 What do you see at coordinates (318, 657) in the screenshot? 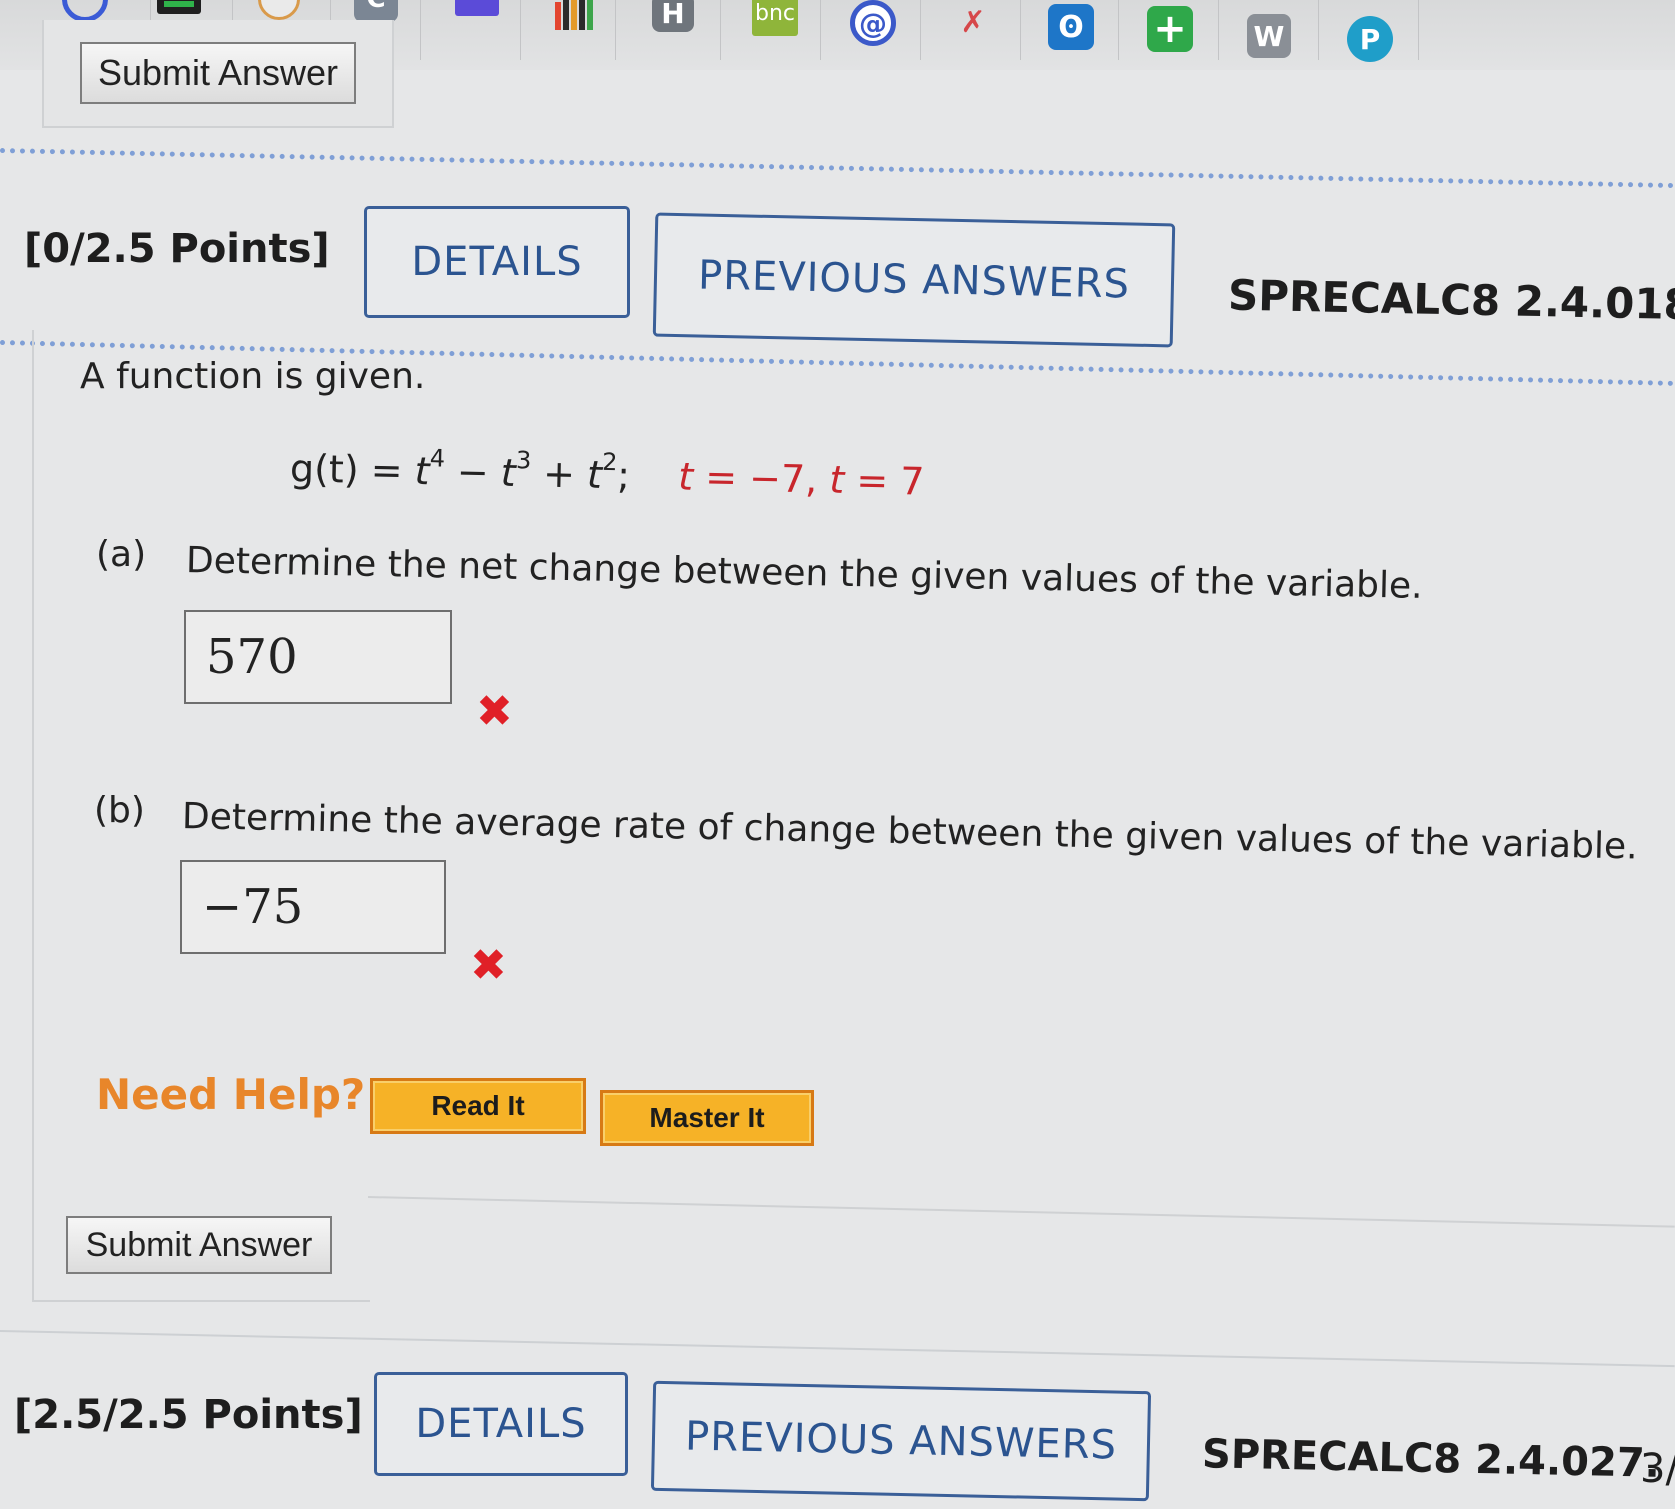
I see `part-a-answer-input: 570` at bounding box center [318, 657].